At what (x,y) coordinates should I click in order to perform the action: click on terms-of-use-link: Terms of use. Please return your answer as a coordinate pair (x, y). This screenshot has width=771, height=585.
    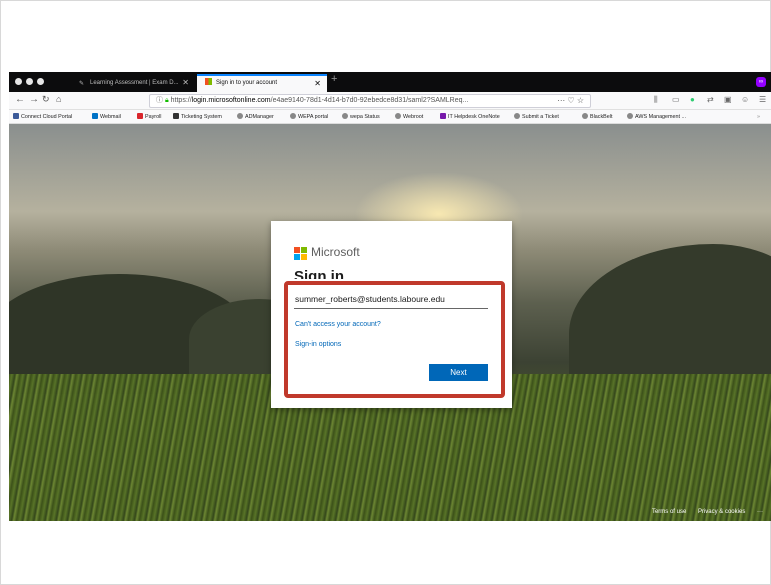
    Looking at the image, I should click on (669, 512).